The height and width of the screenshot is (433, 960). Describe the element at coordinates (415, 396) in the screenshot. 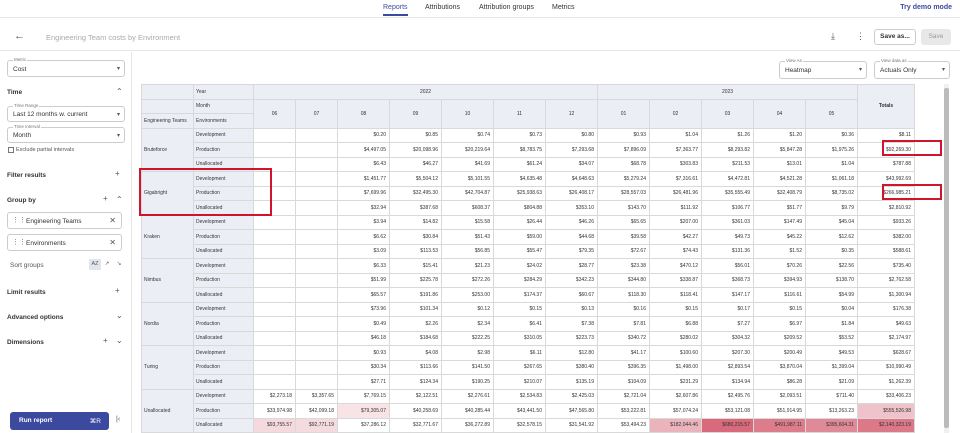

I see `value-cell: $2,122.51` at that location.